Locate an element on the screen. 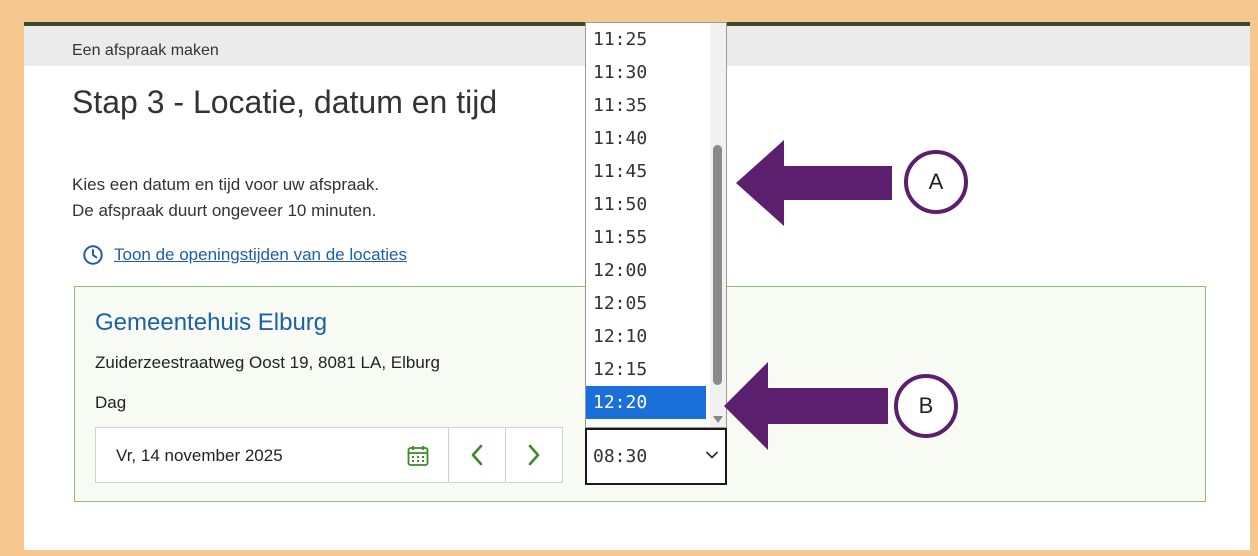 The width and height of the screenshot is (1258, 556). time-option: 11:25 is located at coordinates (646, 39).